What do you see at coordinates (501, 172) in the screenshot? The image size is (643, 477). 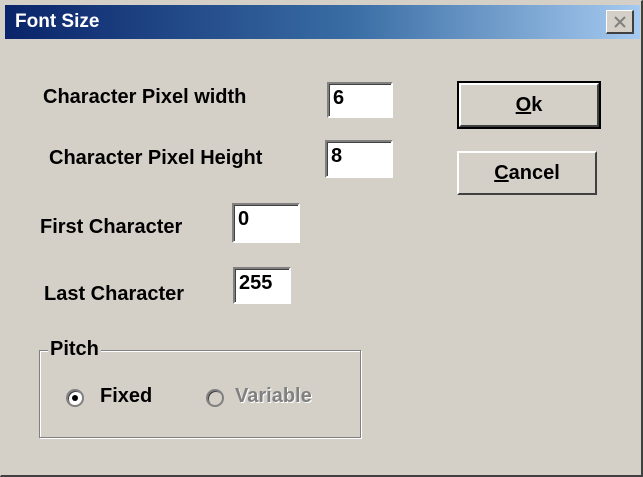 I see `cancel-mnemonic: C` at bounding box center [501, 172].